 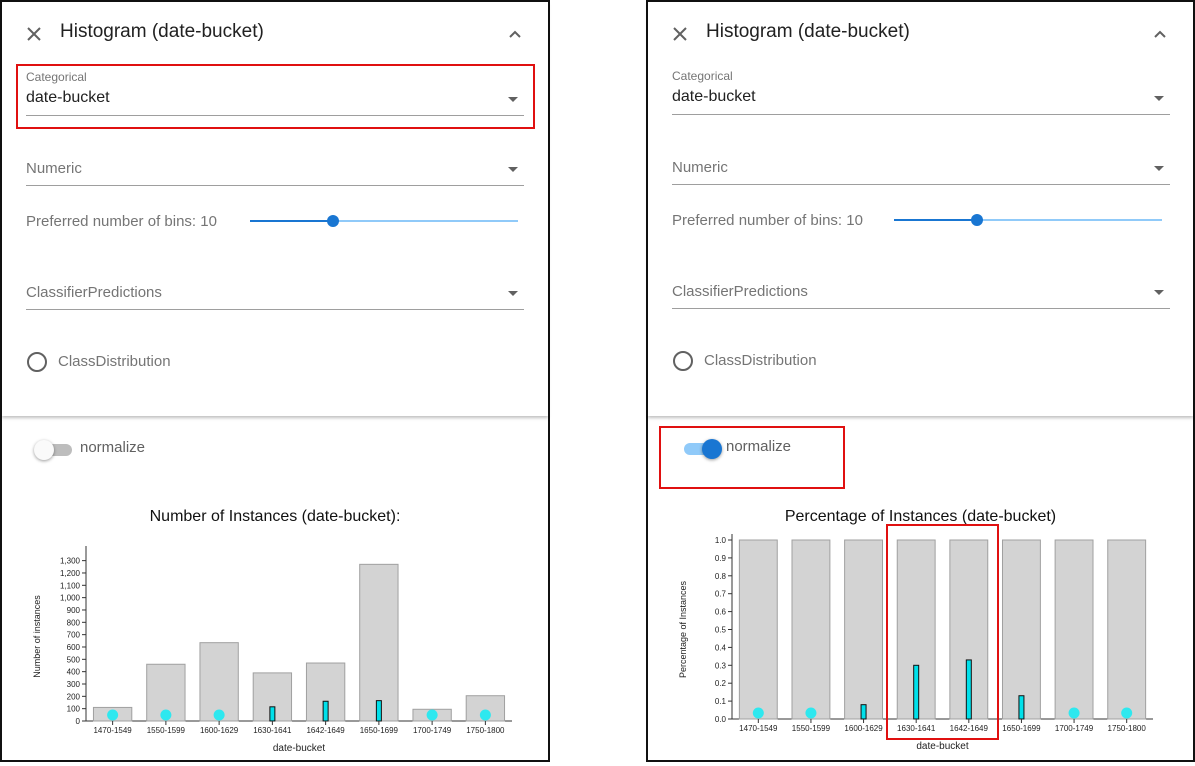 What do you see at coordinates (721, 630) in the screenshot?
I see `y-tick-label: 0.5` at bounding box center [721, 630].